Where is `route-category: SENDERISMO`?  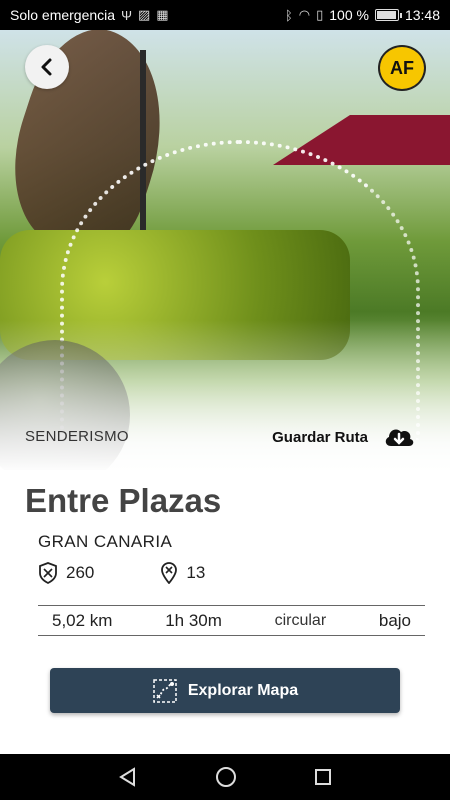
route-category: SENDERISMO is located at coordinates (77, 436).